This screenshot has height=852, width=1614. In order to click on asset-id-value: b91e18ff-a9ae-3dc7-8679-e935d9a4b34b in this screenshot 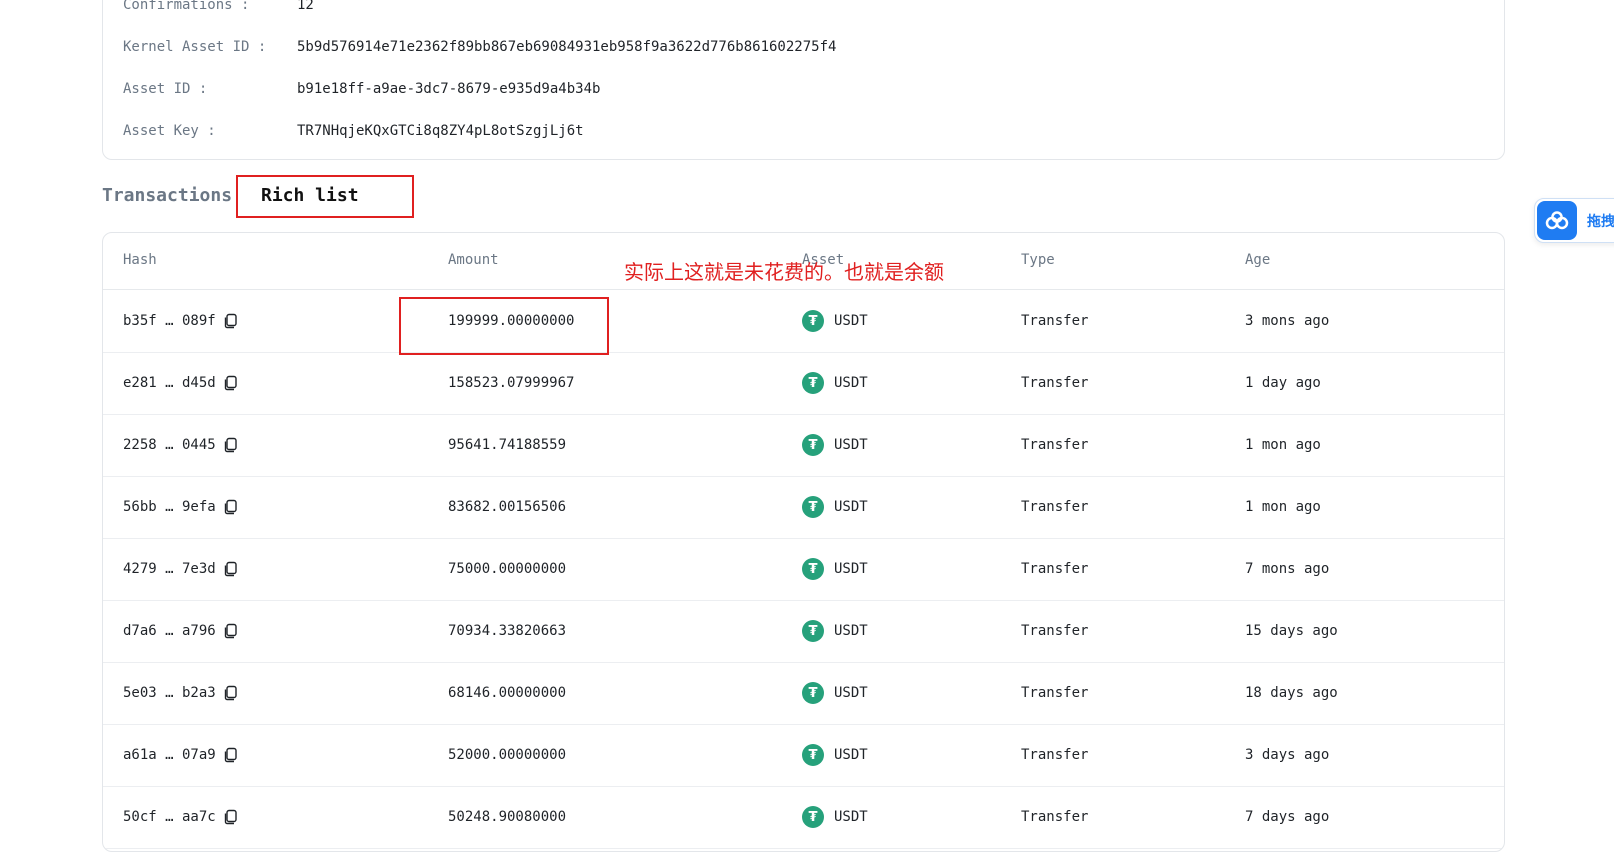, I will do `click(449, 89)`.